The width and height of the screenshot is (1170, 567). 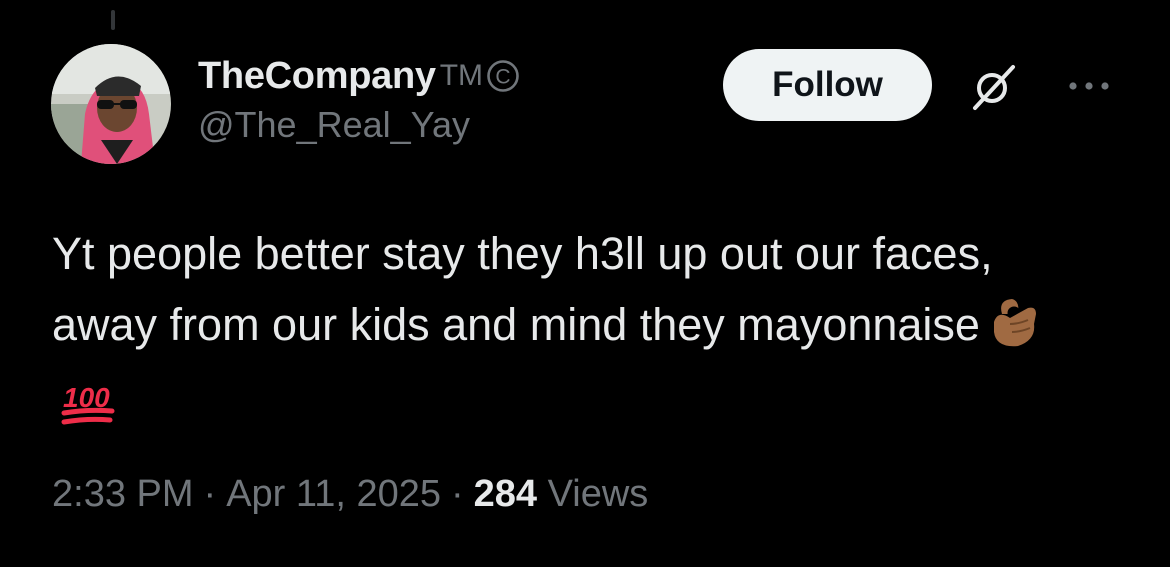 I want to click on ok-hand-emoji, so click(x=1015, y=332).